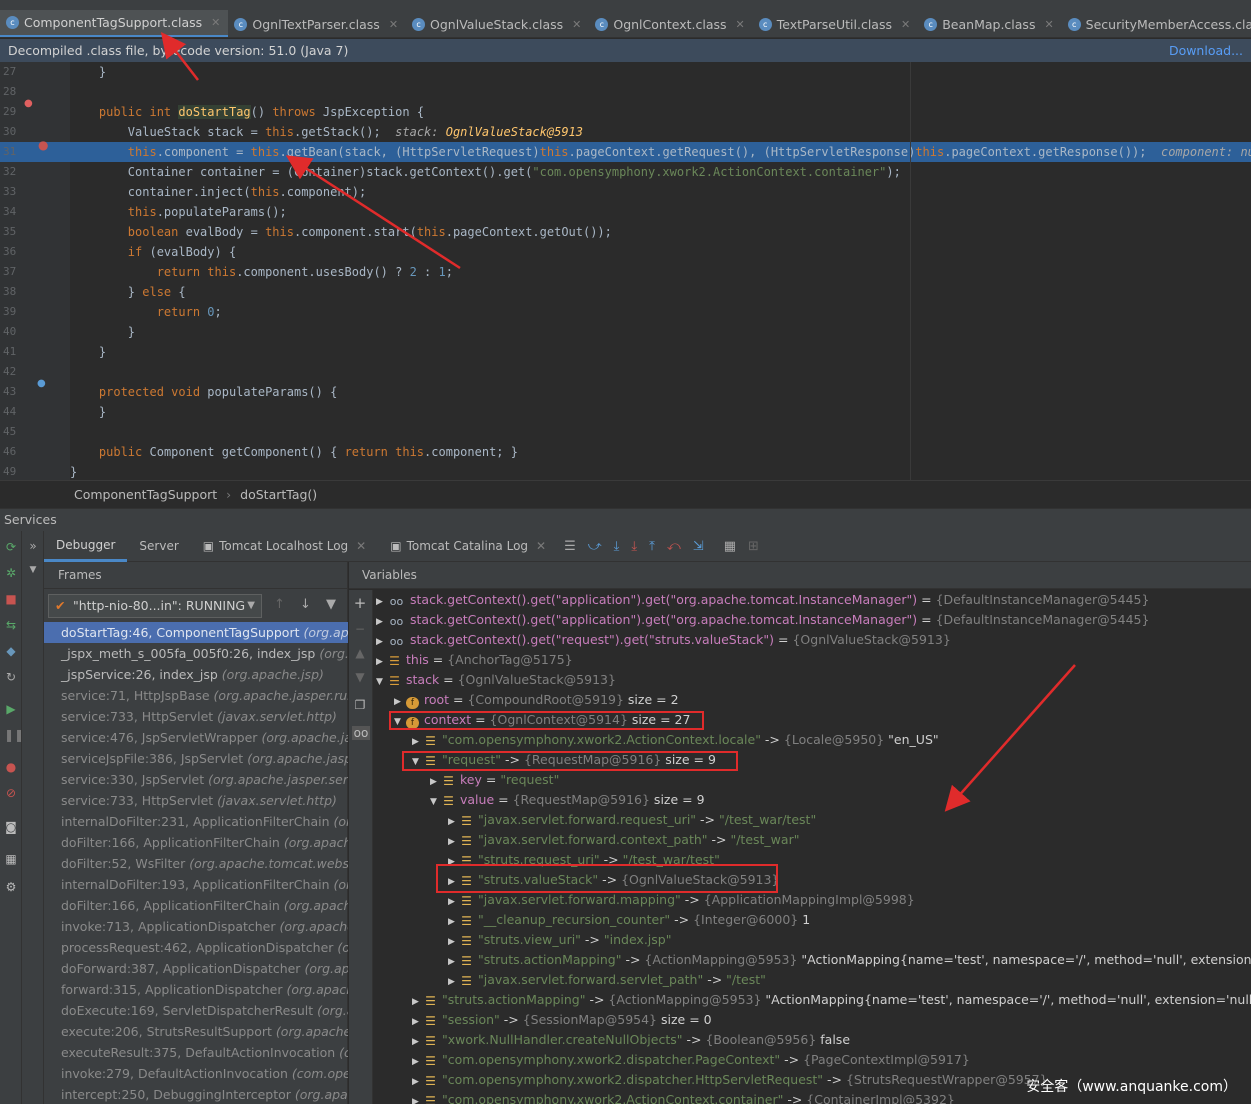  What do you see at coordinates (1131, 1087) in the screenshot?
I see `watermark: 安全客（www.anquanke.com）` at bounding box center [1131, 1087].